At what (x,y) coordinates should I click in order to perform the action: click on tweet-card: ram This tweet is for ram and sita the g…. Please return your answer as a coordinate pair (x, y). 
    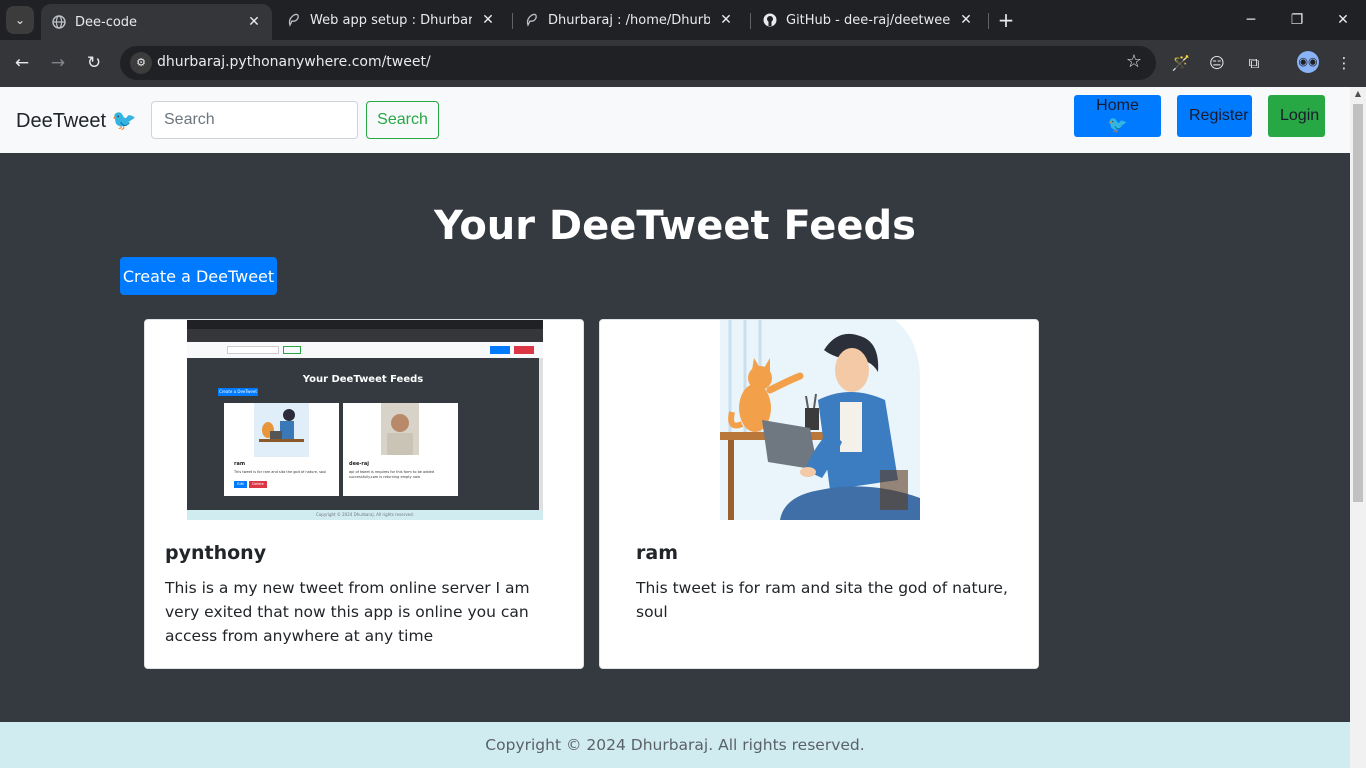
    Looking at the image, I should click on (819, 494).